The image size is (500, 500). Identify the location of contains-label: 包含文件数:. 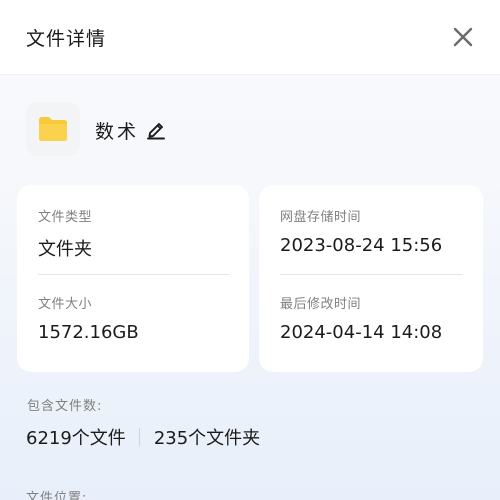
(65, 406).